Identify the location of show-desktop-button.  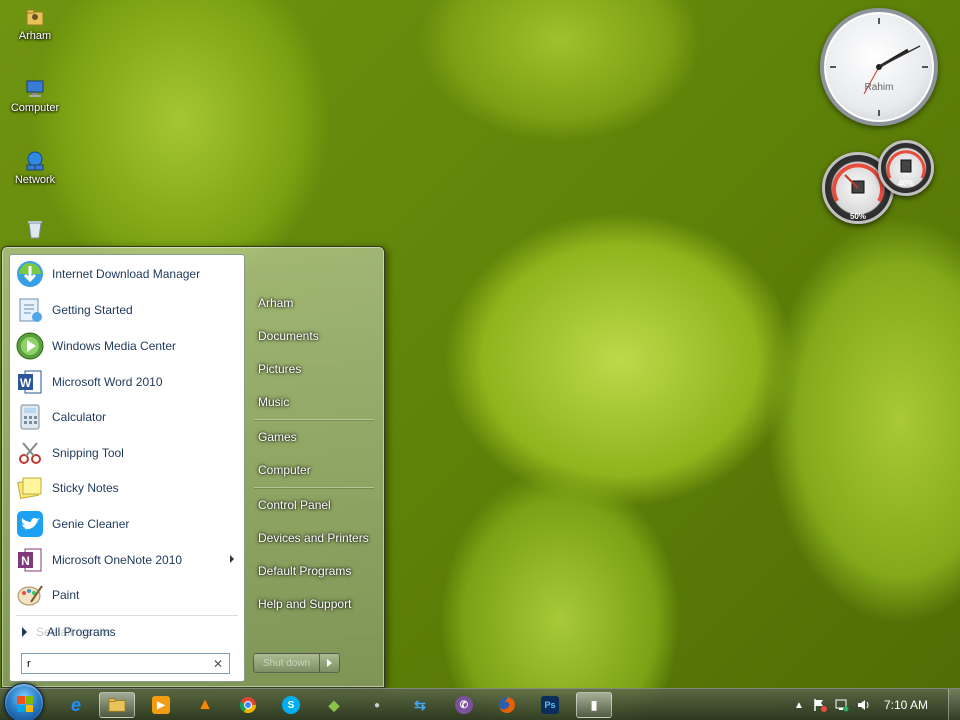
(954, 704).